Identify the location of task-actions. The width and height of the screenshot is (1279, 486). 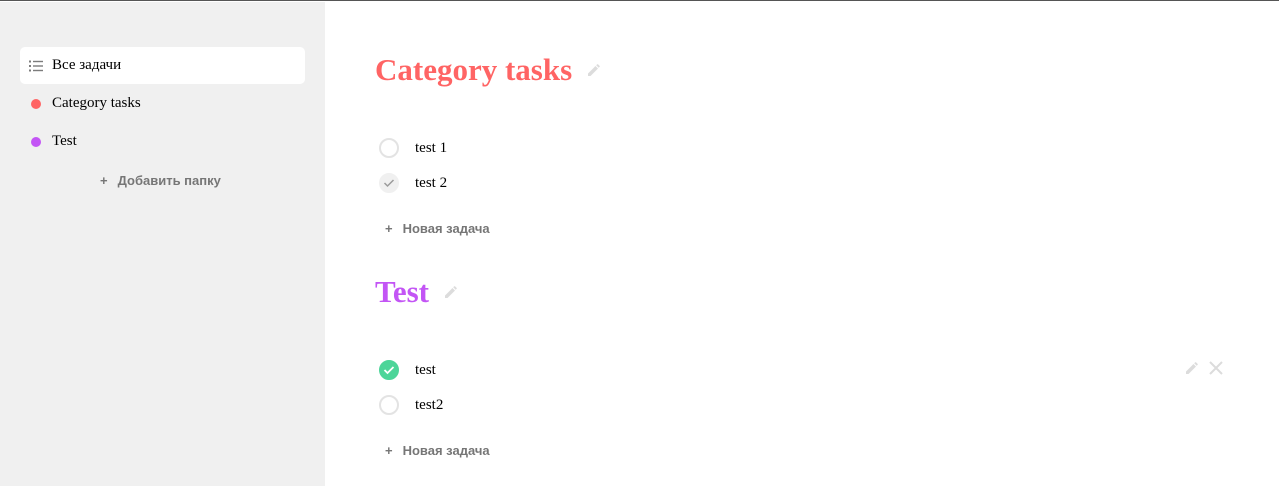
(1204, 370).